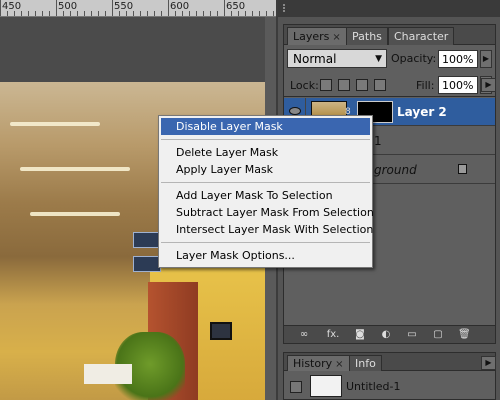 This screenshot has height=400, width=500. Describe the element at coordinates (414, 58) in the screenshot. I see `opacity-label: Opacity:` at that location.